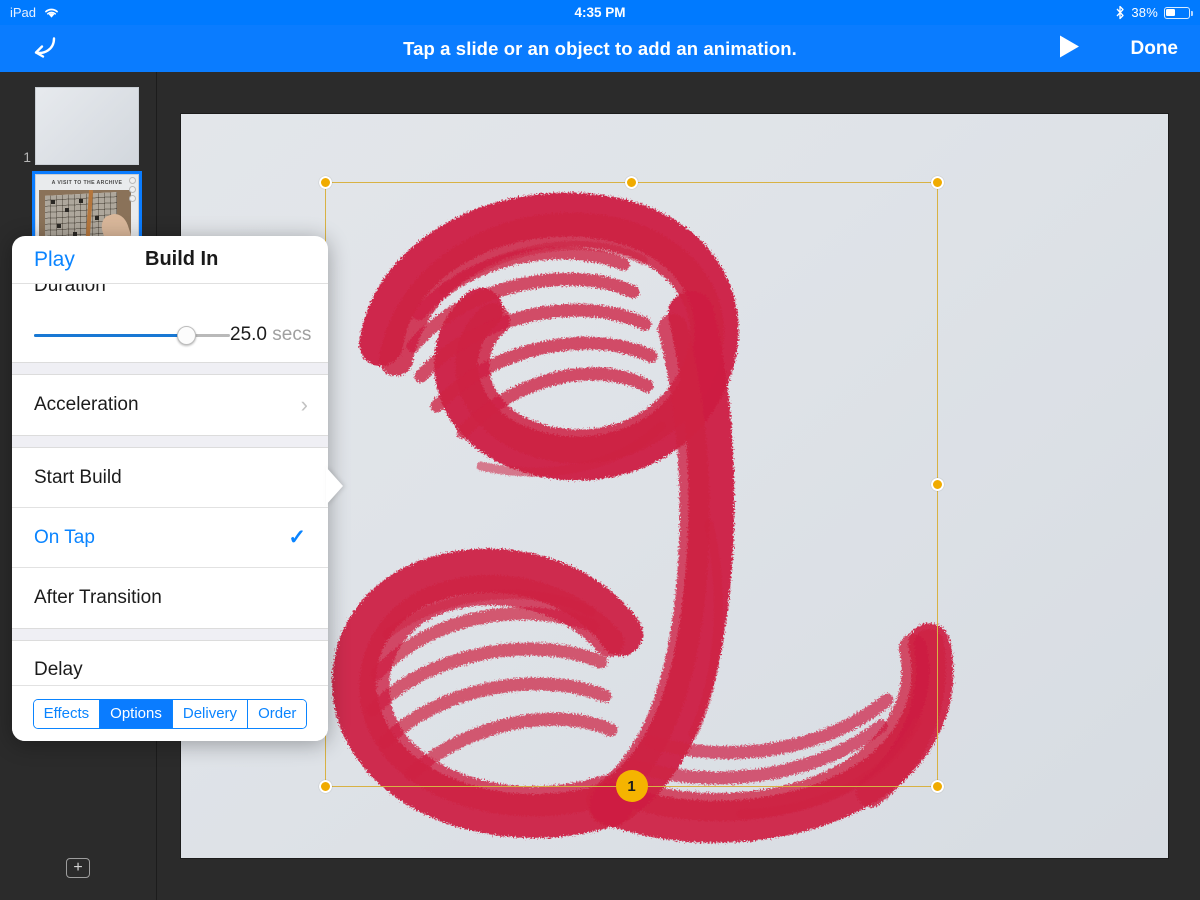 The height and width of the screenshot is (900, 1200). I want to click on duration-number: 25.0, so click(248, 334).